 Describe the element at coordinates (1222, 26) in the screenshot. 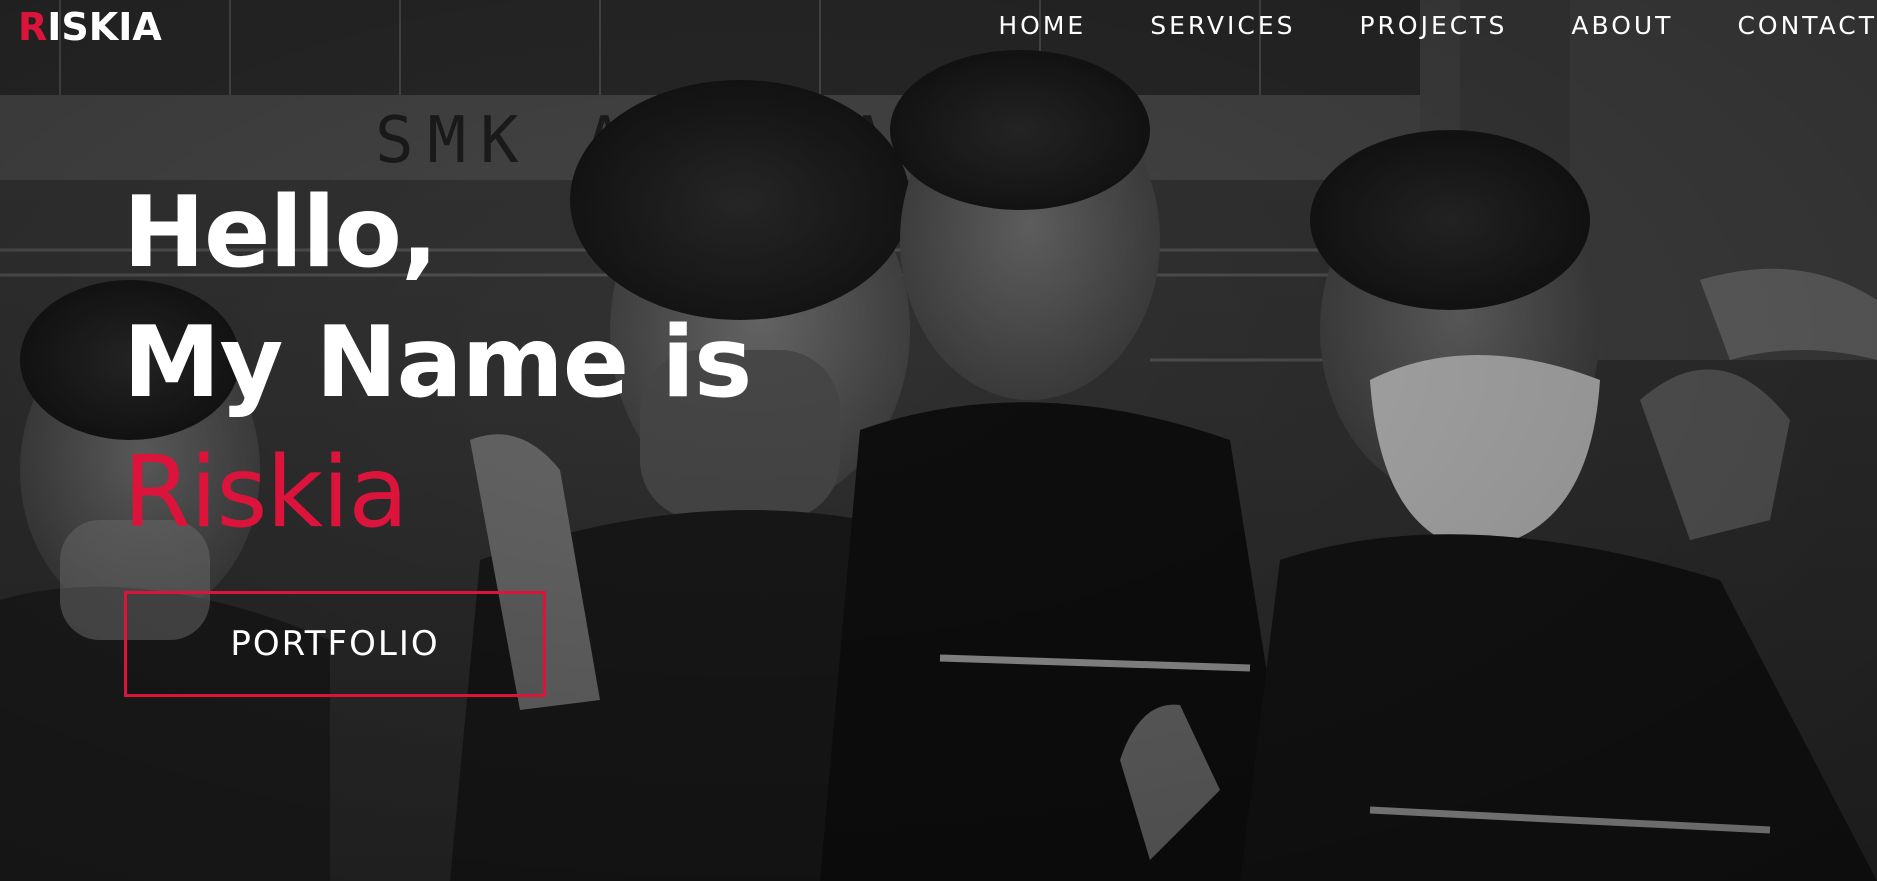

I see `nav-services-link: SERVICES` at that location.